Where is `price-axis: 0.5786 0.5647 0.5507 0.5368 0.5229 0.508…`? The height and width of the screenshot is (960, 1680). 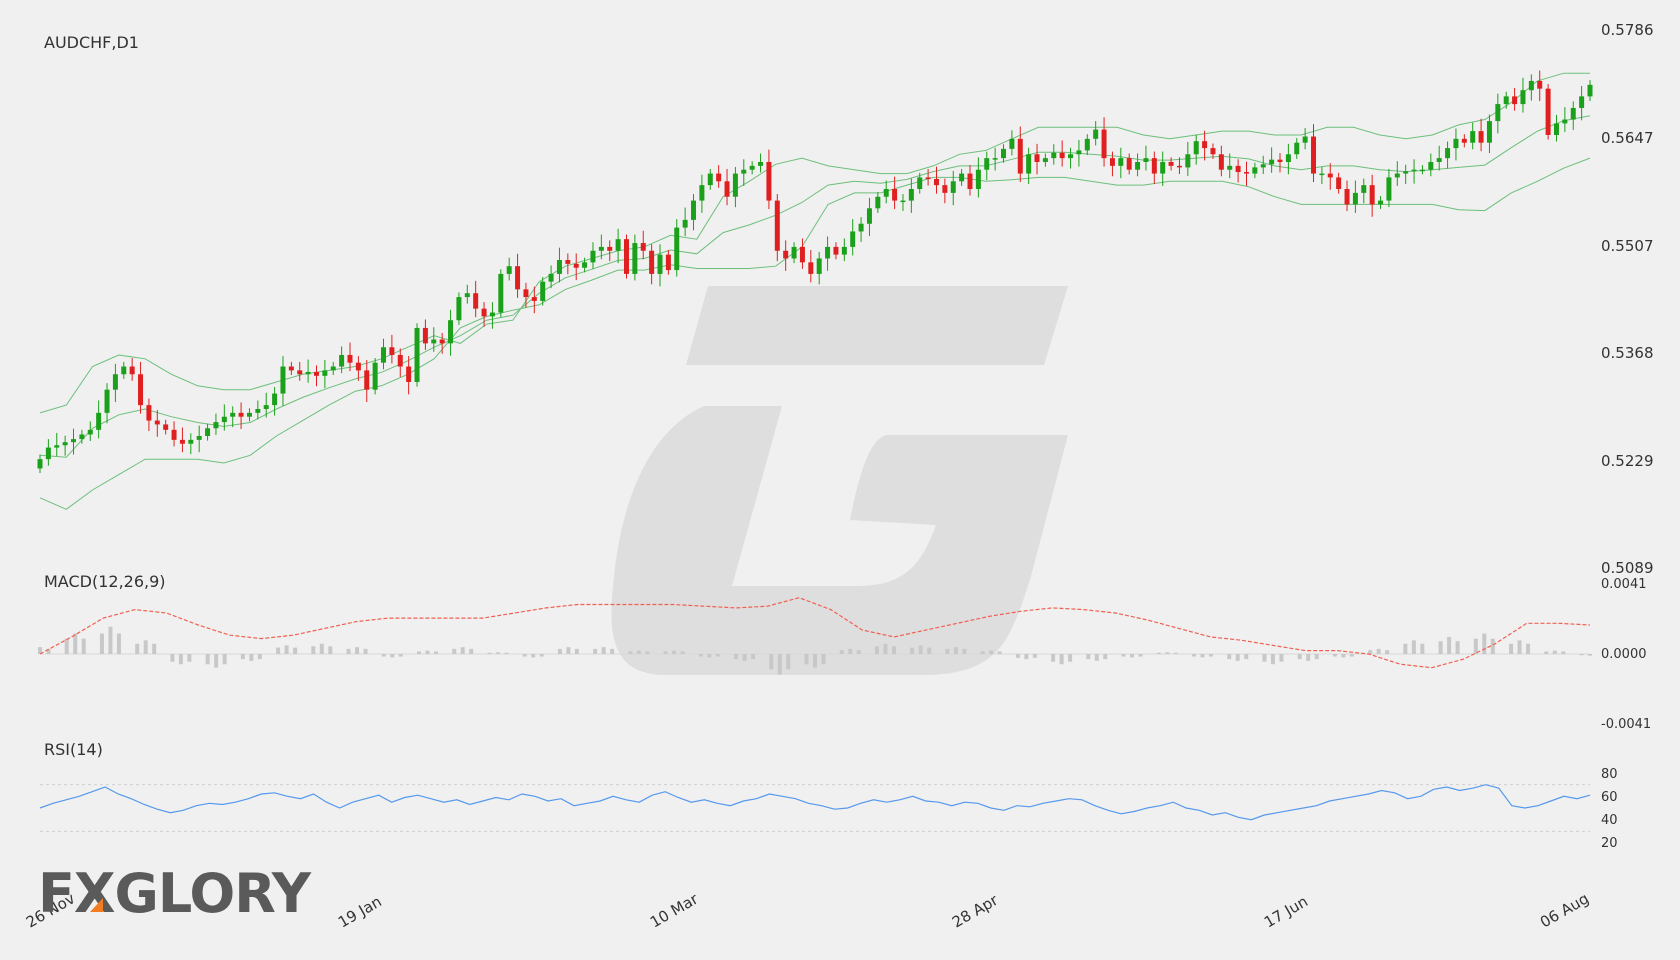 price-axis: 0.5786 0.5647 0.5507 0.5368 0.5229 0.508… is located at coordinates (1627, 299).